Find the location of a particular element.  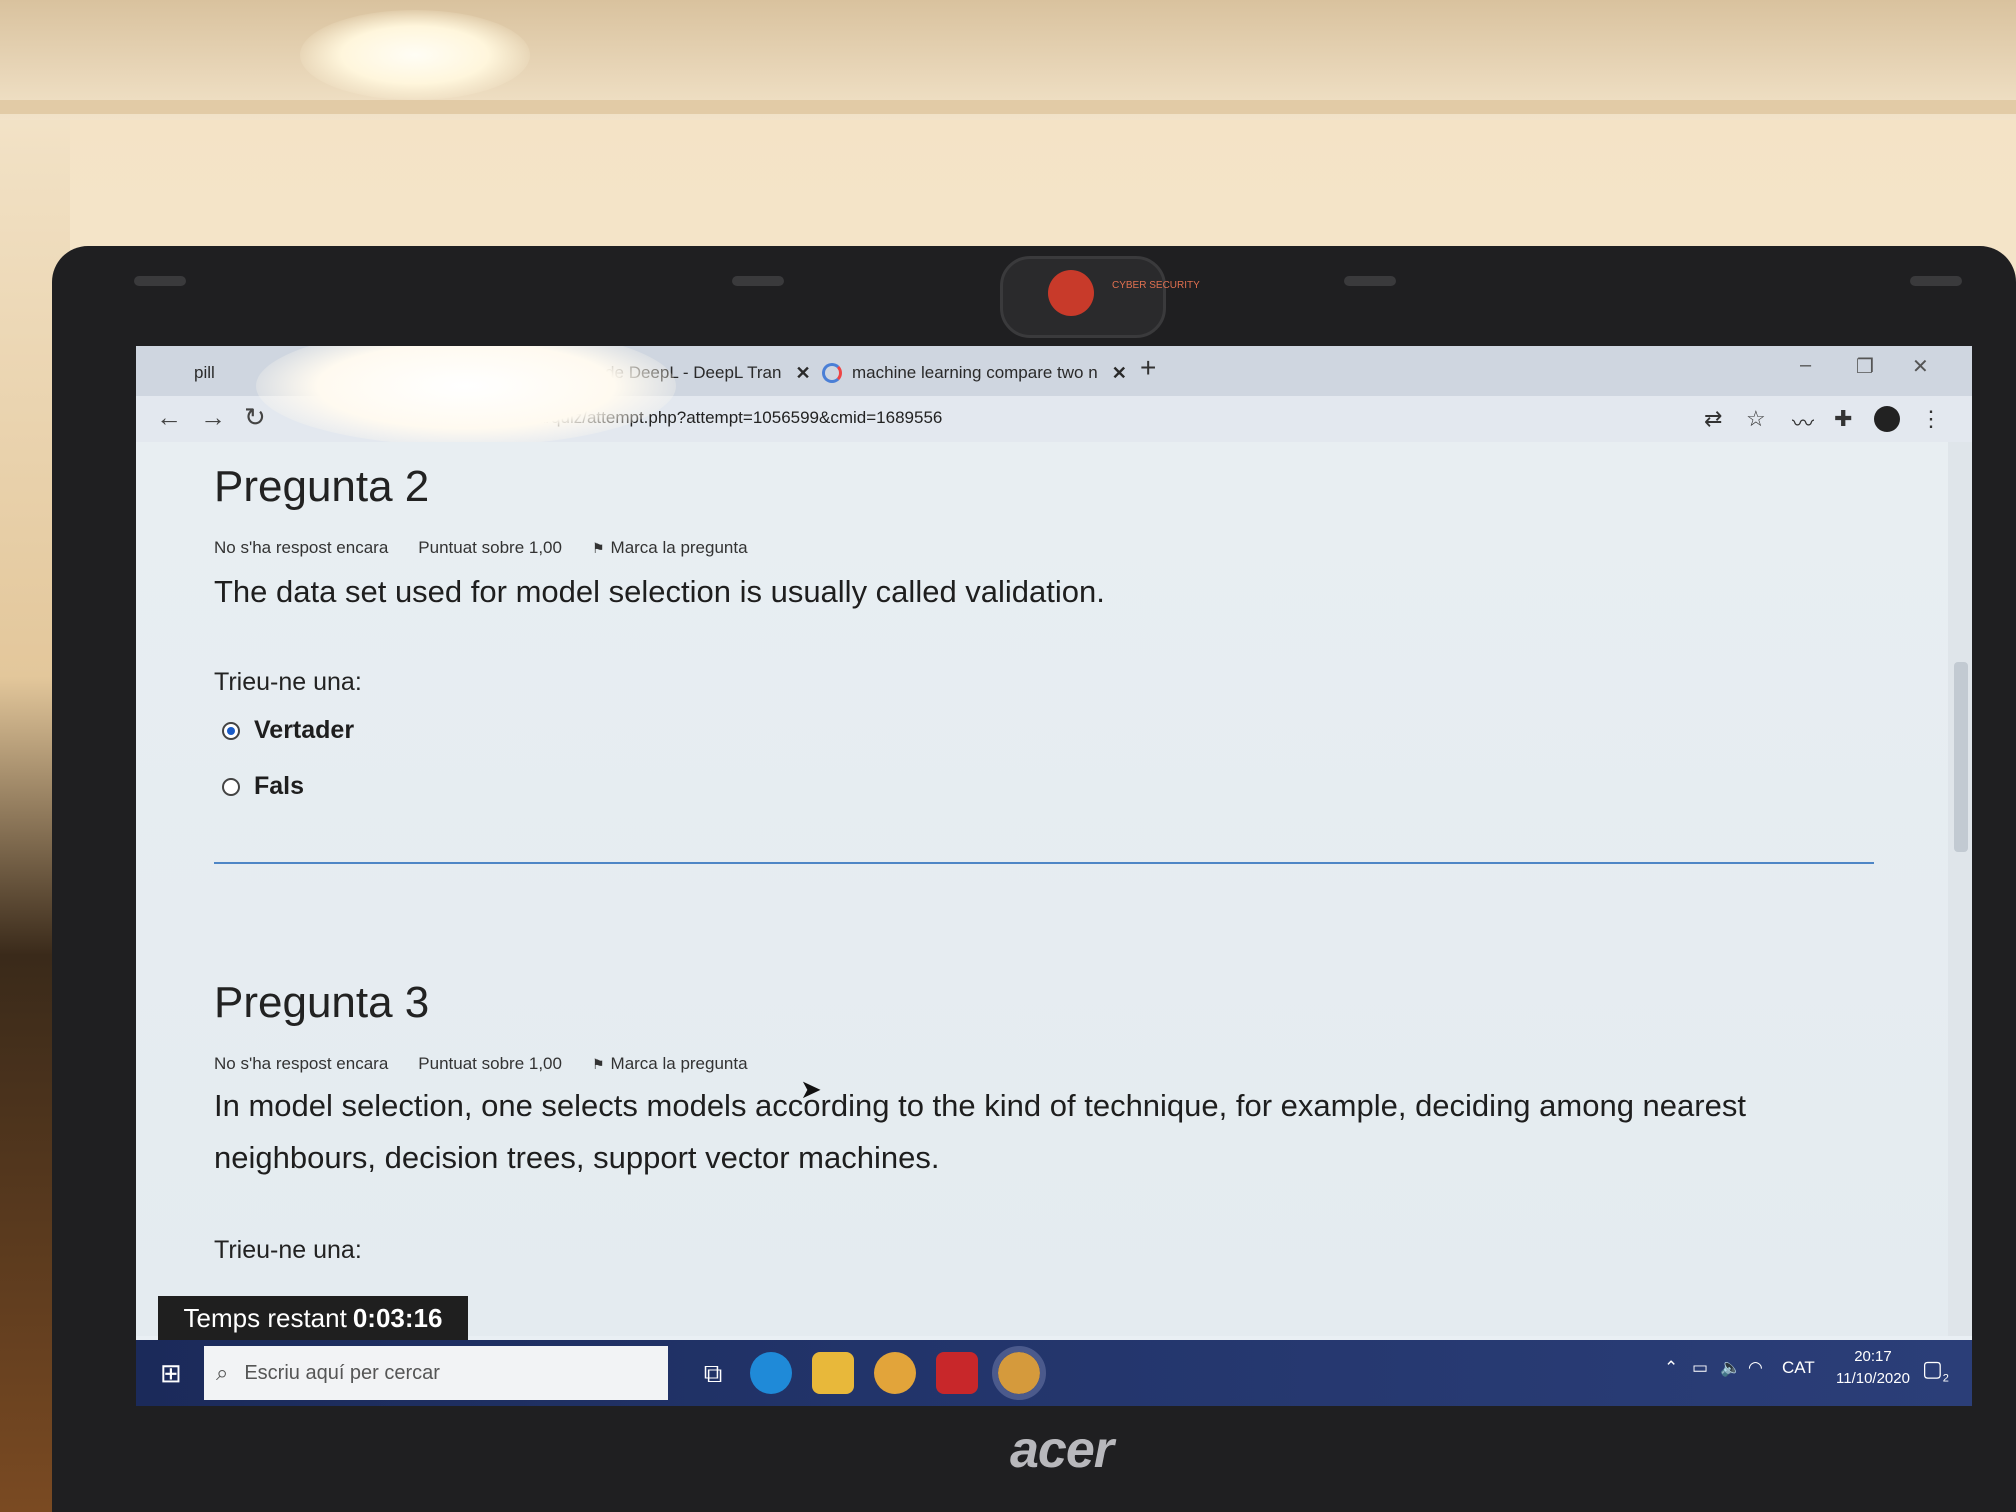

chrome-icon is located at coordinates (895, 1373).